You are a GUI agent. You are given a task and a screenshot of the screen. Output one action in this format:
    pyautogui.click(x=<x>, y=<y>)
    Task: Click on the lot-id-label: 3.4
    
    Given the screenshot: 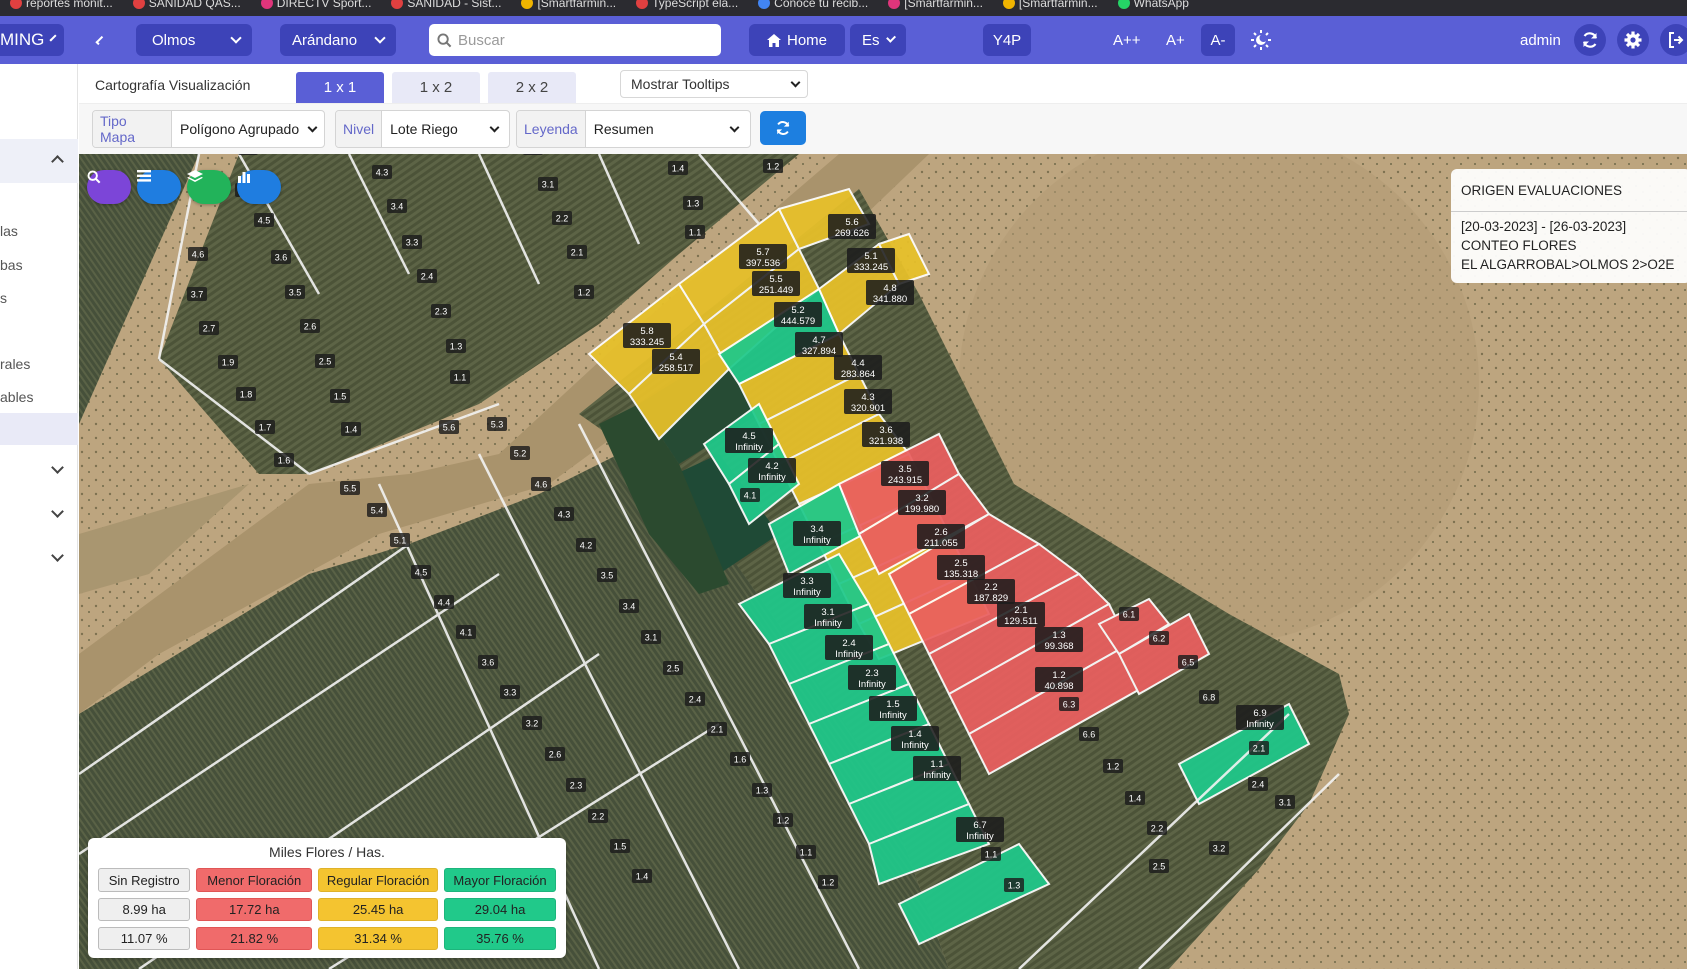 What is the action you would take?
    pyautogui.click(x=629, y=606)
    